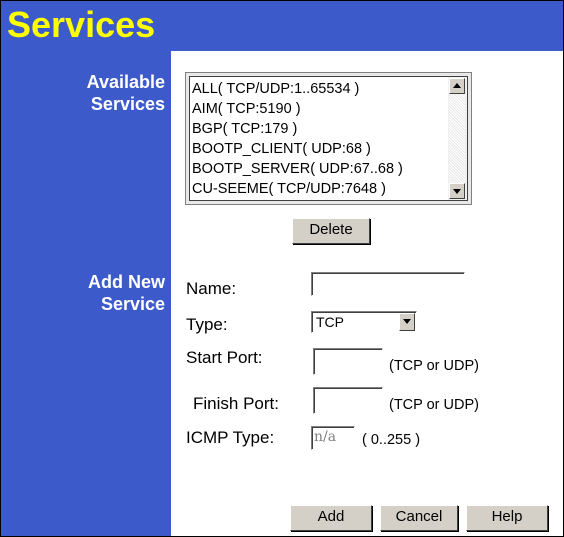 This screenshot has height=537, width=564. Describe the element at coordinates (207, 324) in the screenshot. I see `type-label: Type:` at that location.